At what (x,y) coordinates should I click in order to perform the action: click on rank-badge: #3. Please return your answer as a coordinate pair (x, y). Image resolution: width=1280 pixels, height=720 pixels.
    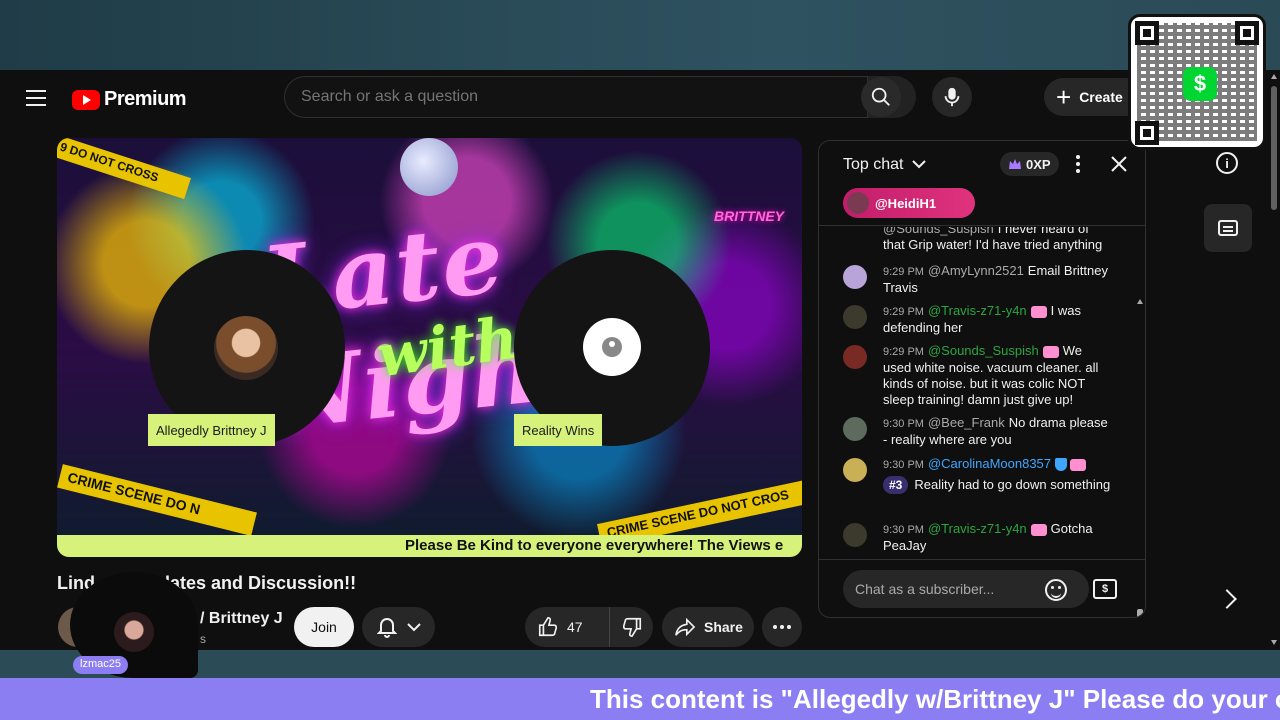
    Looking at the image, I should click on (896, 485).